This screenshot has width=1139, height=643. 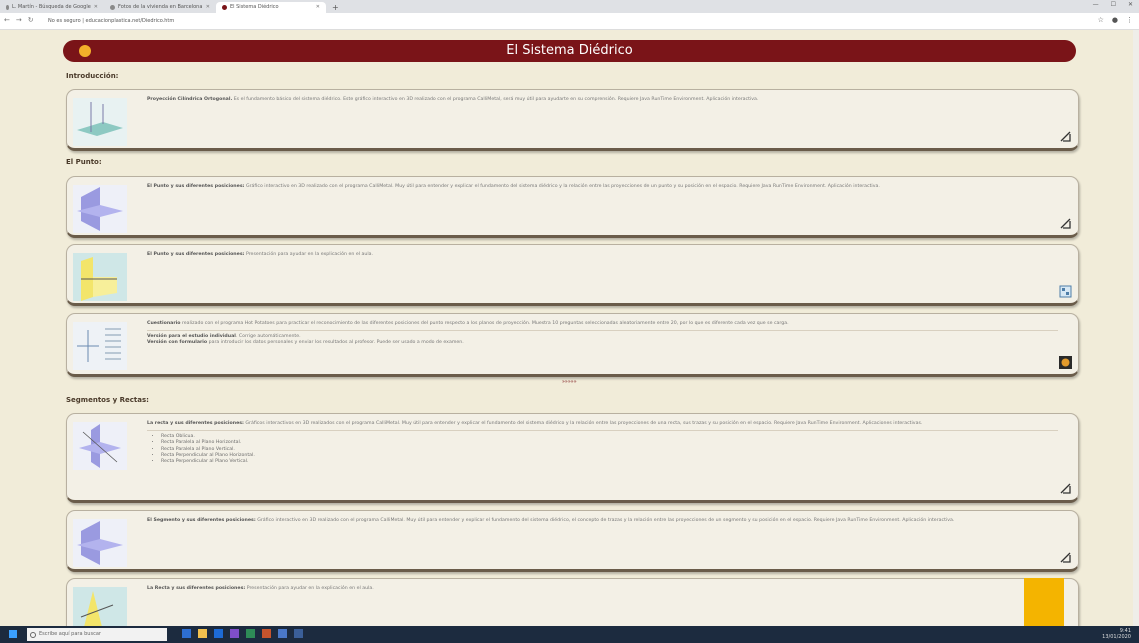 What do you see at coordinates (191, 336) in the screenshot?
I see `link-individual: Versión para el estudio individual` at bounding box center [191, 336].